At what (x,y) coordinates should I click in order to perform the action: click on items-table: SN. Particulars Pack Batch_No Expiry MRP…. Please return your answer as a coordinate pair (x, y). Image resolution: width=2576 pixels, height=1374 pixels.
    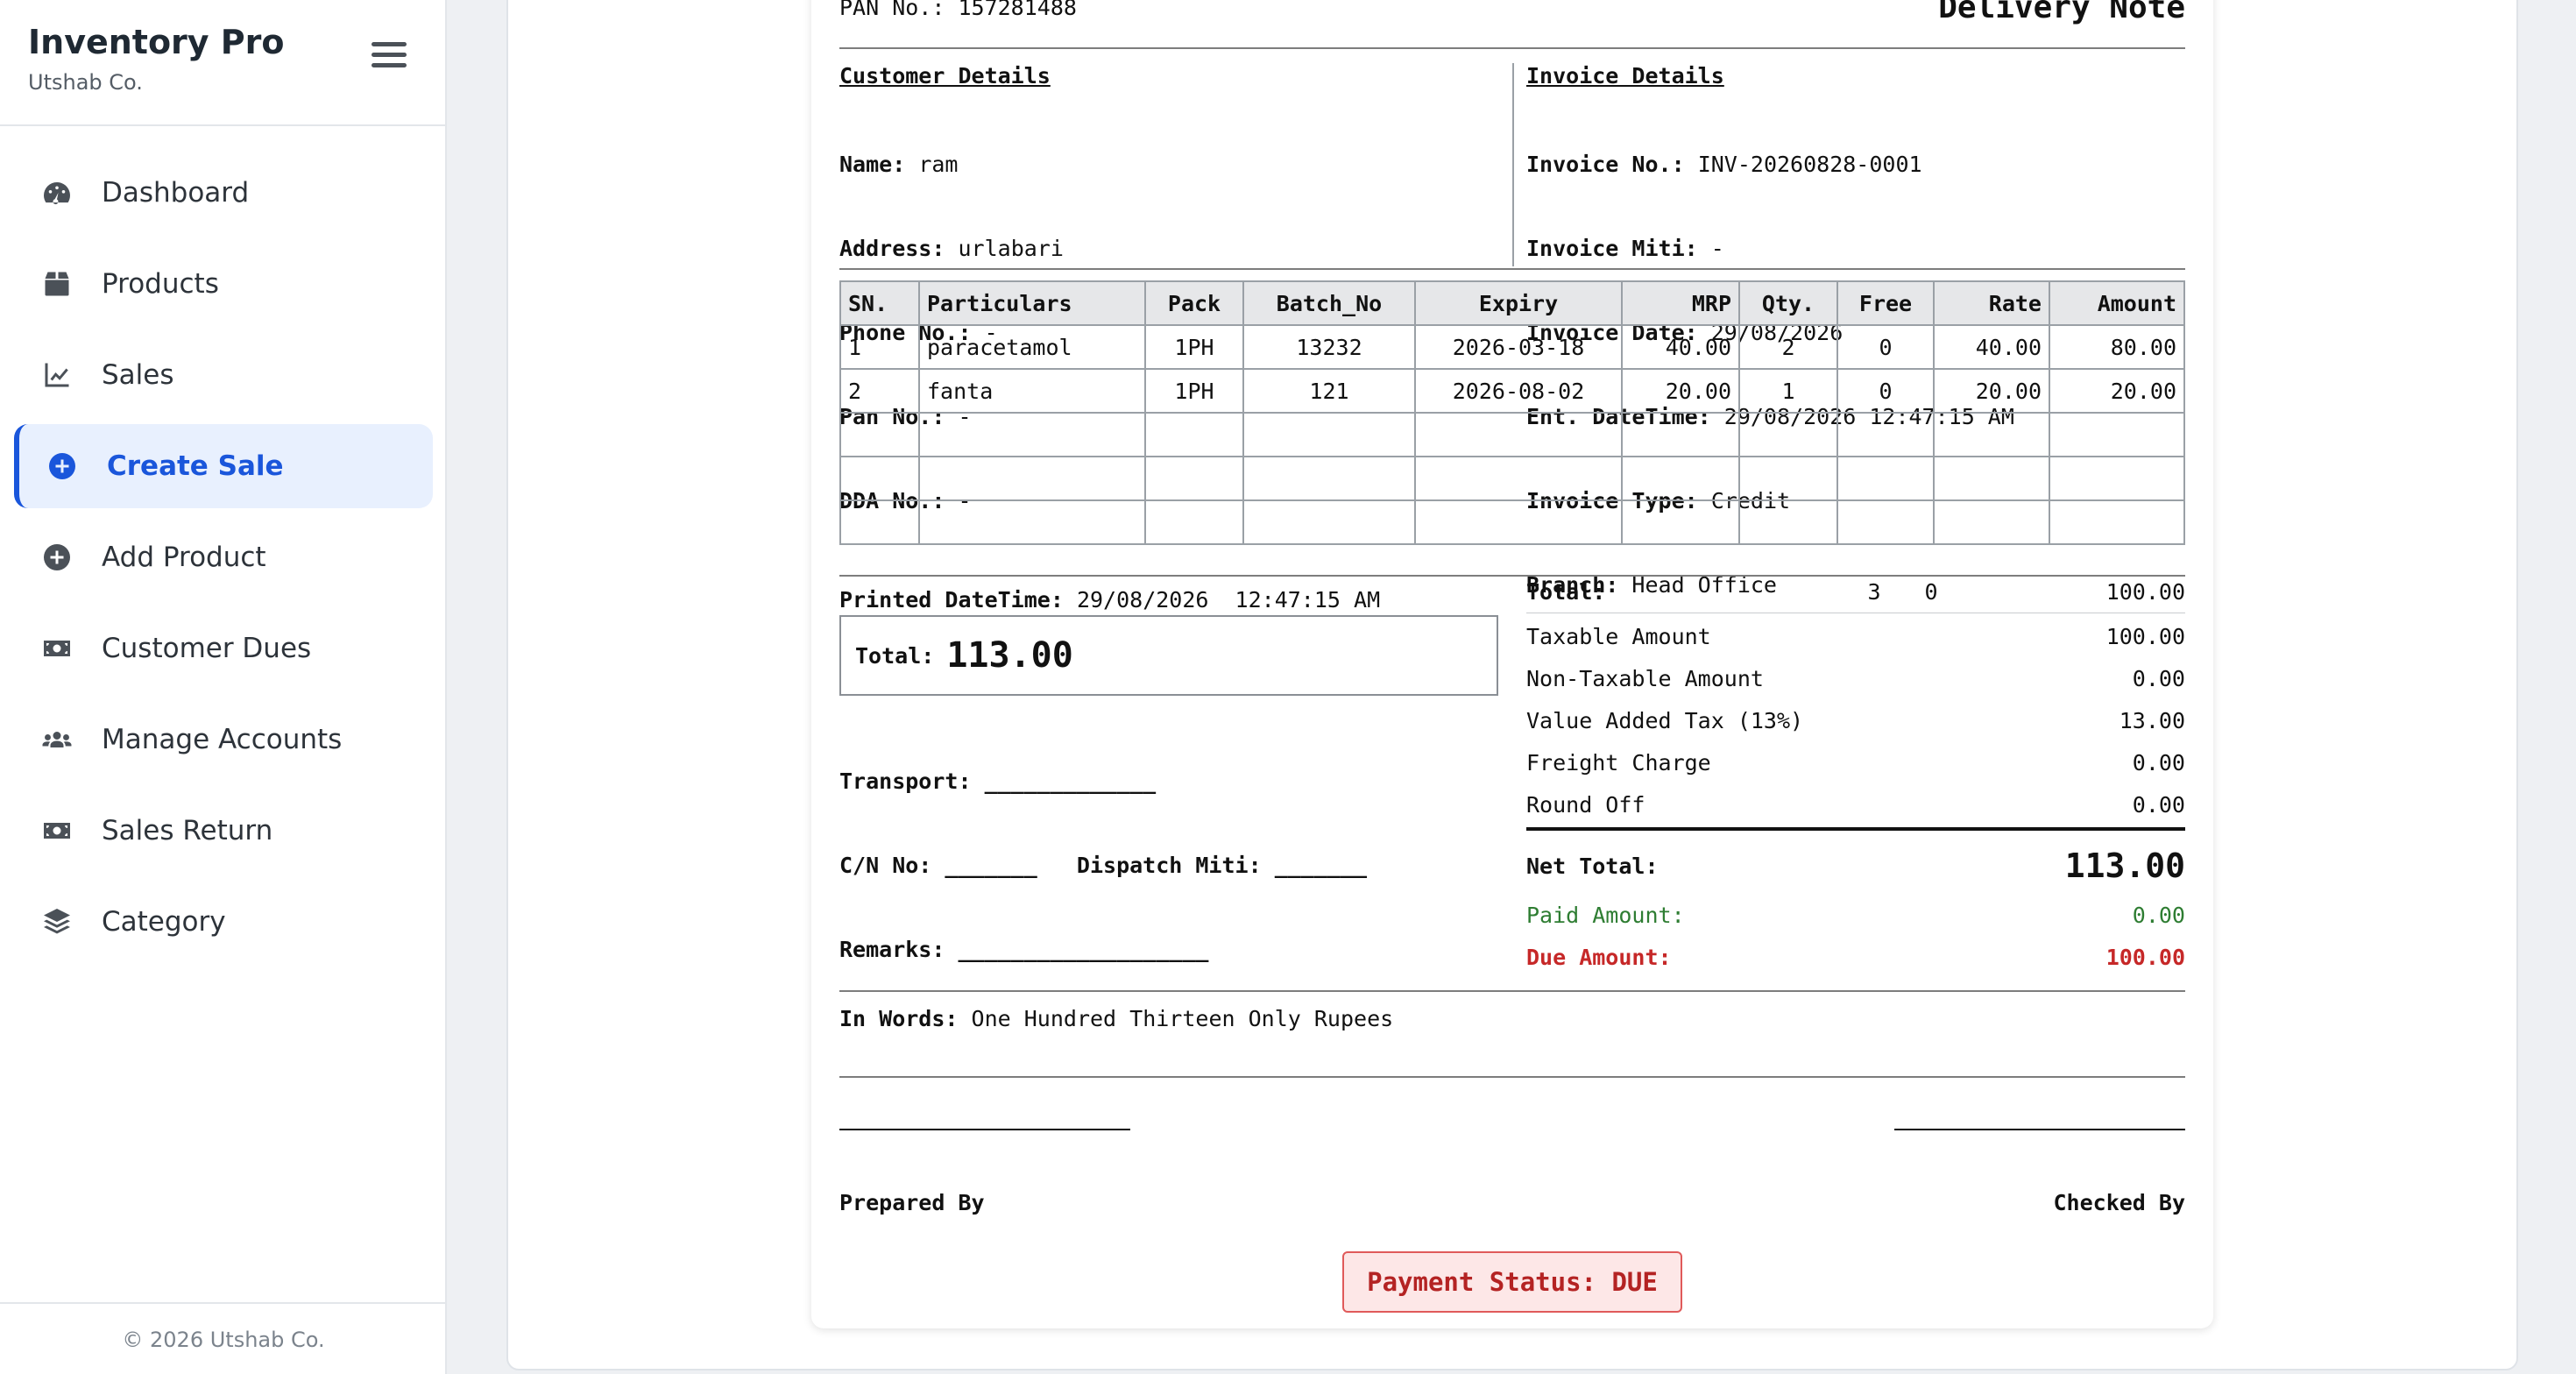
    Looking at the image, I should click on (1512, 412).